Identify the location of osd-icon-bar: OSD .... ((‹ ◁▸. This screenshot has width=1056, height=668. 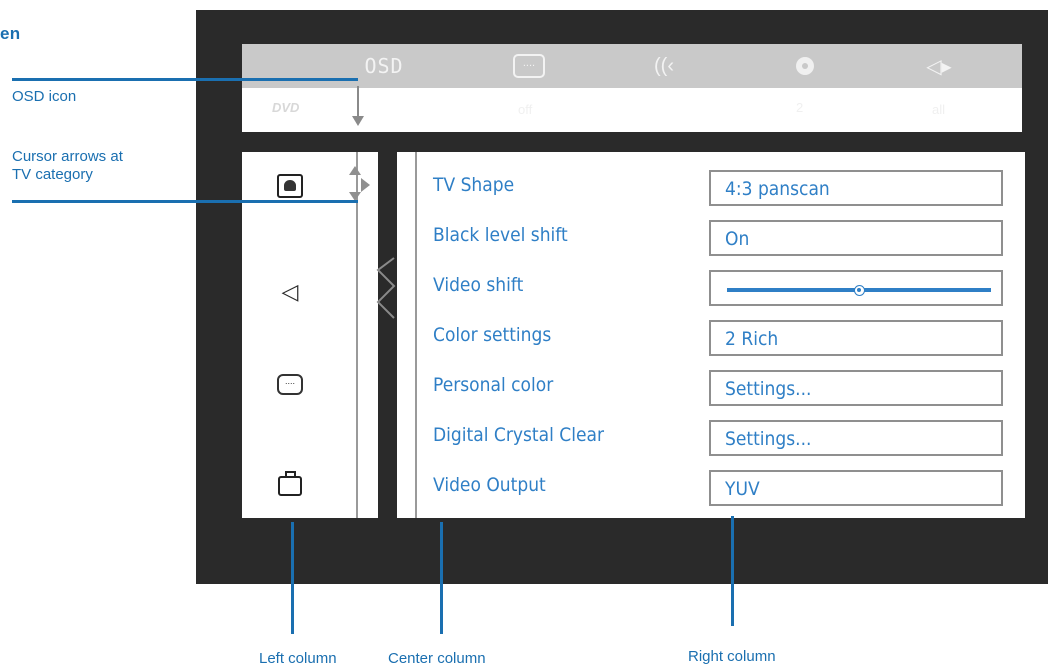
(632, 66).